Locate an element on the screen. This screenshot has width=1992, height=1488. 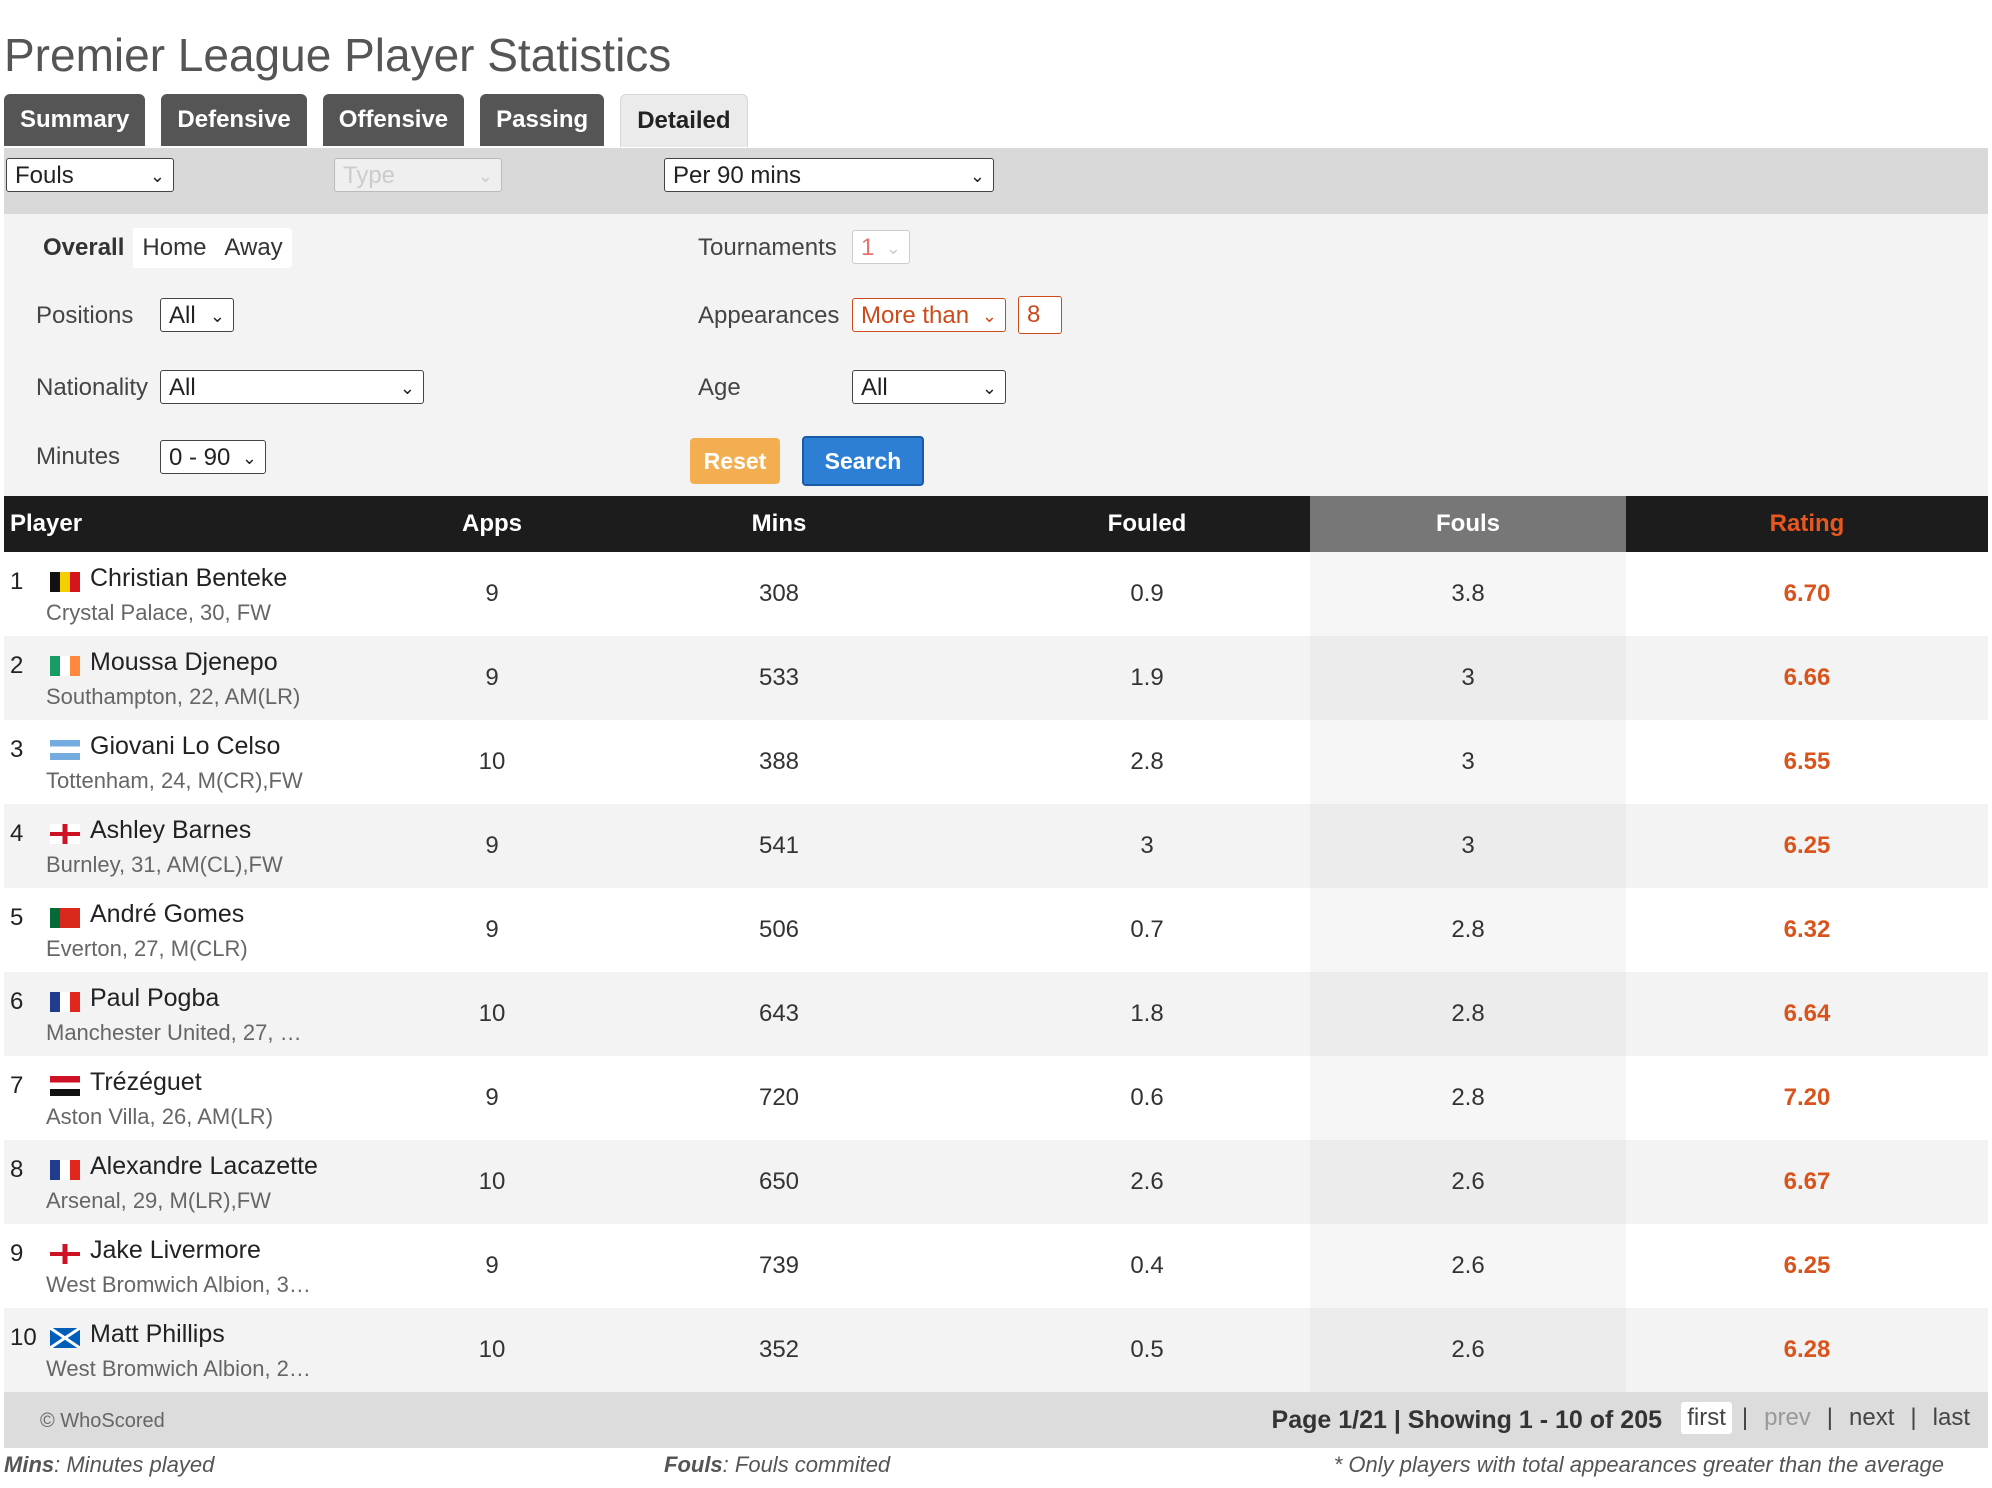
type-select: Type ⌄ is located at coordinates (418, 175).